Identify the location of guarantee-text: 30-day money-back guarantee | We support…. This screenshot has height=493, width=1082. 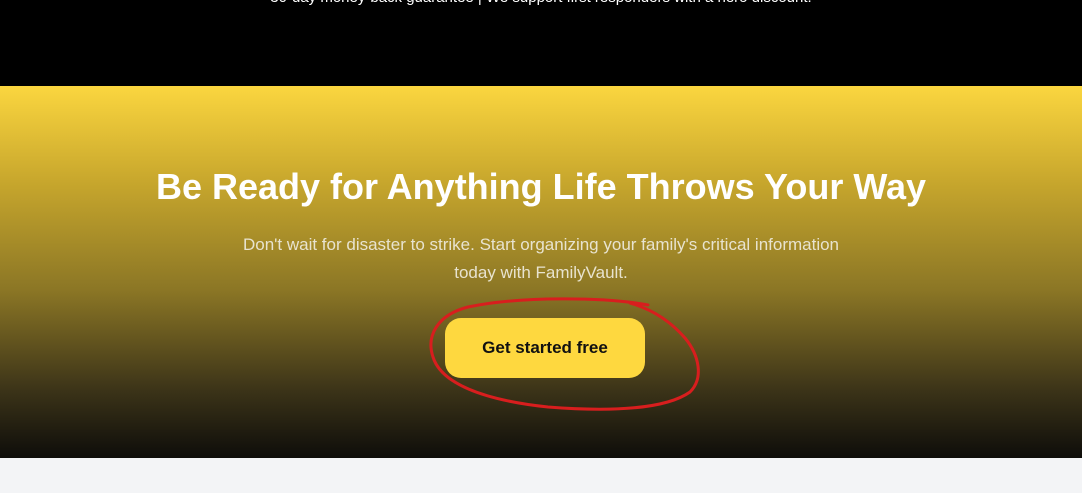
(541, 4).